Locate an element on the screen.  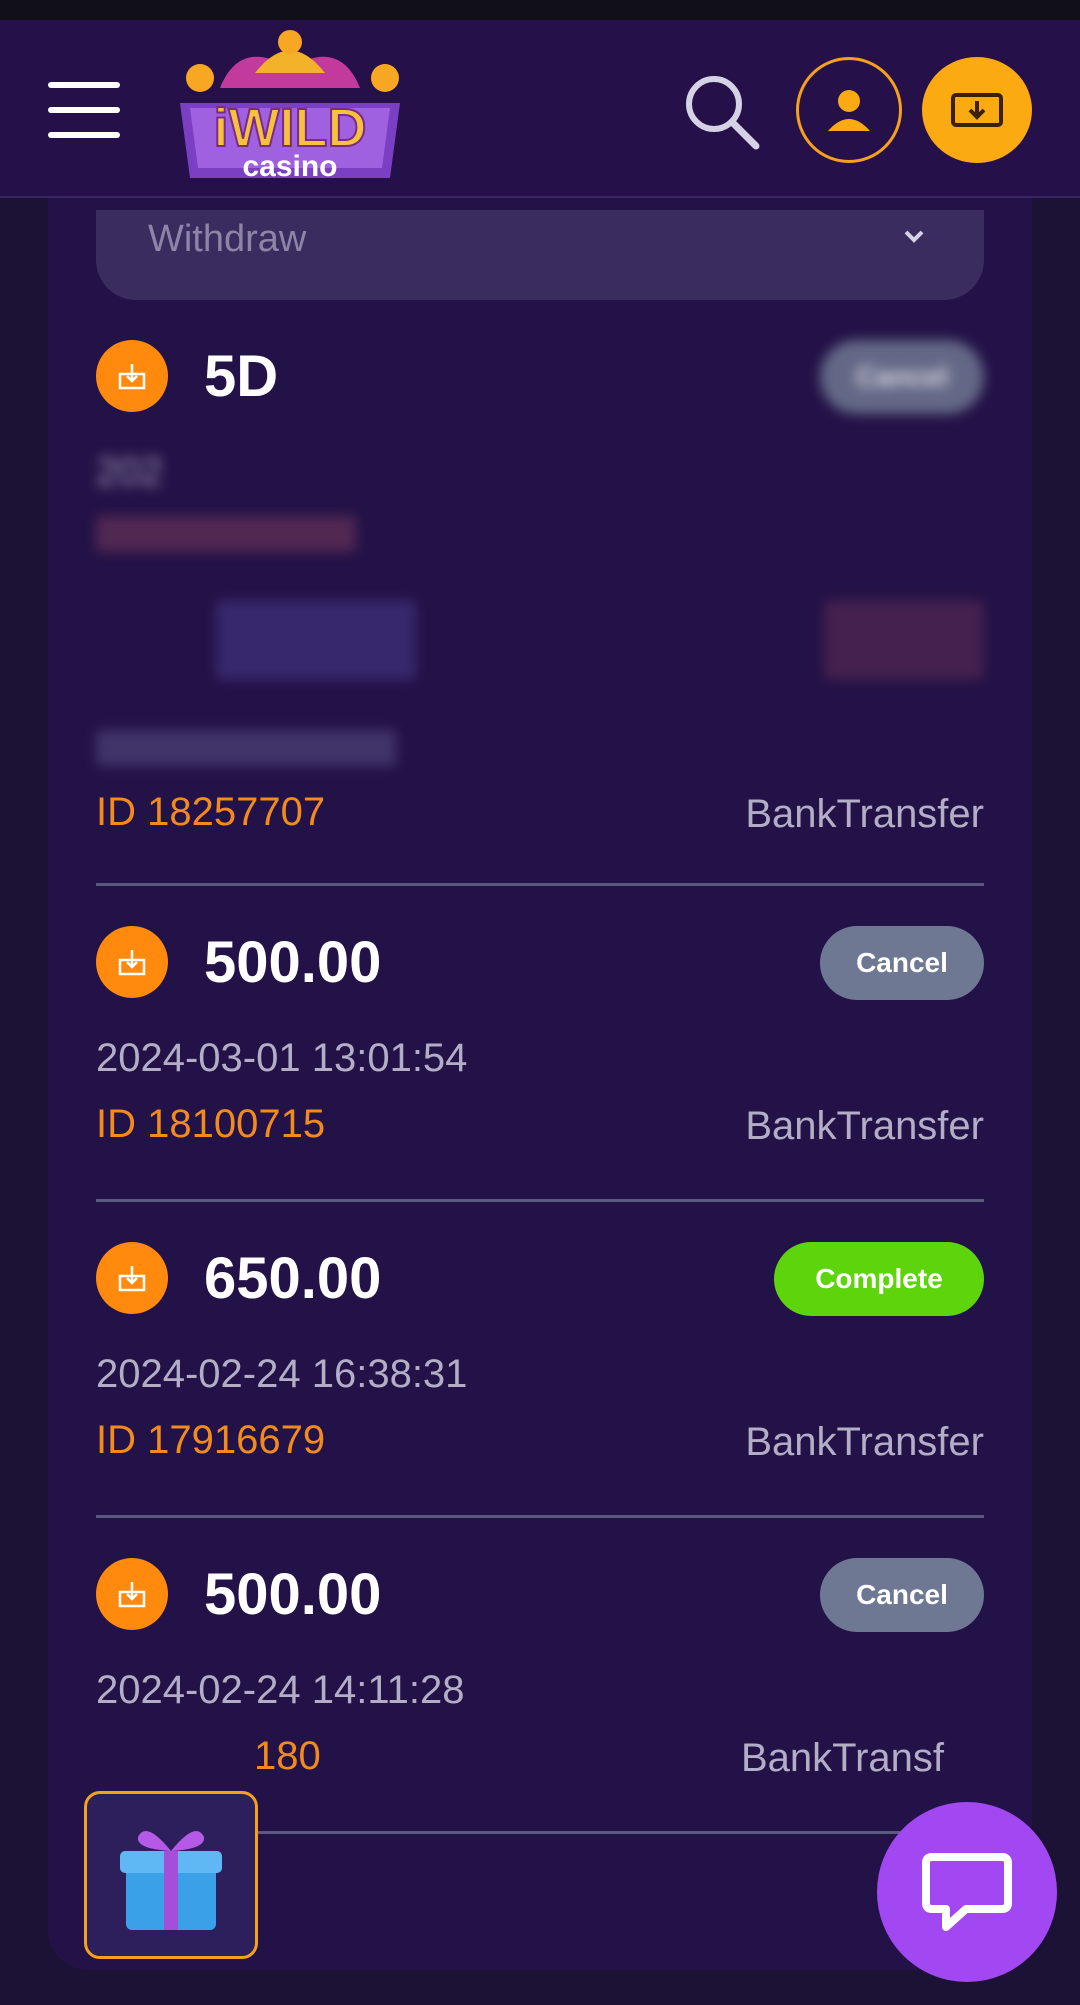
transaction-date: 2024-02-24 14:11:28 is located at coordinates (280, 1690).